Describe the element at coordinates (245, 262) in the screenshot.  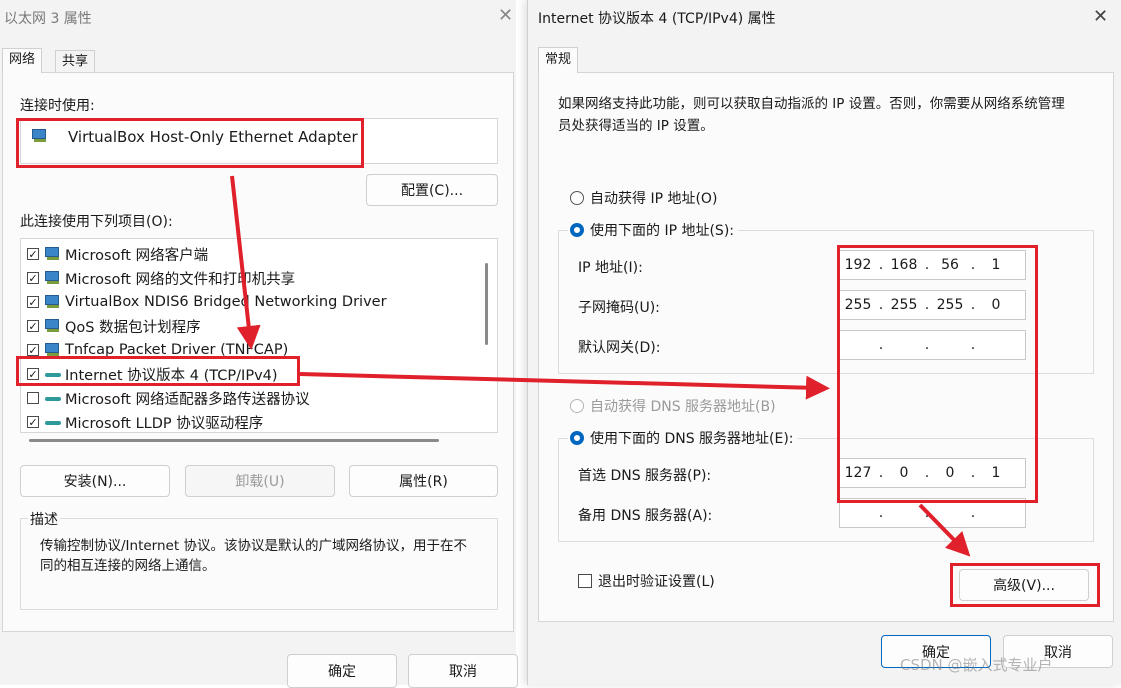
I see `arrow-adapter-to-ipv4` at that location.